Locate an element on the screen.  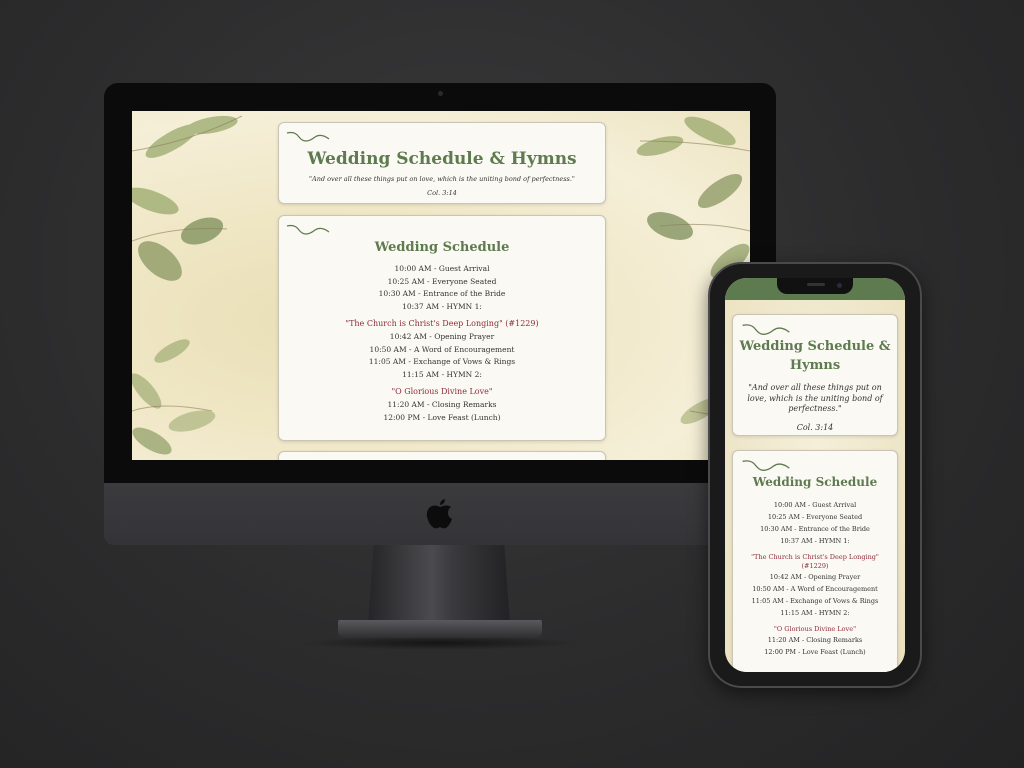
imac-stand-base is located at coordinates (440, 629).